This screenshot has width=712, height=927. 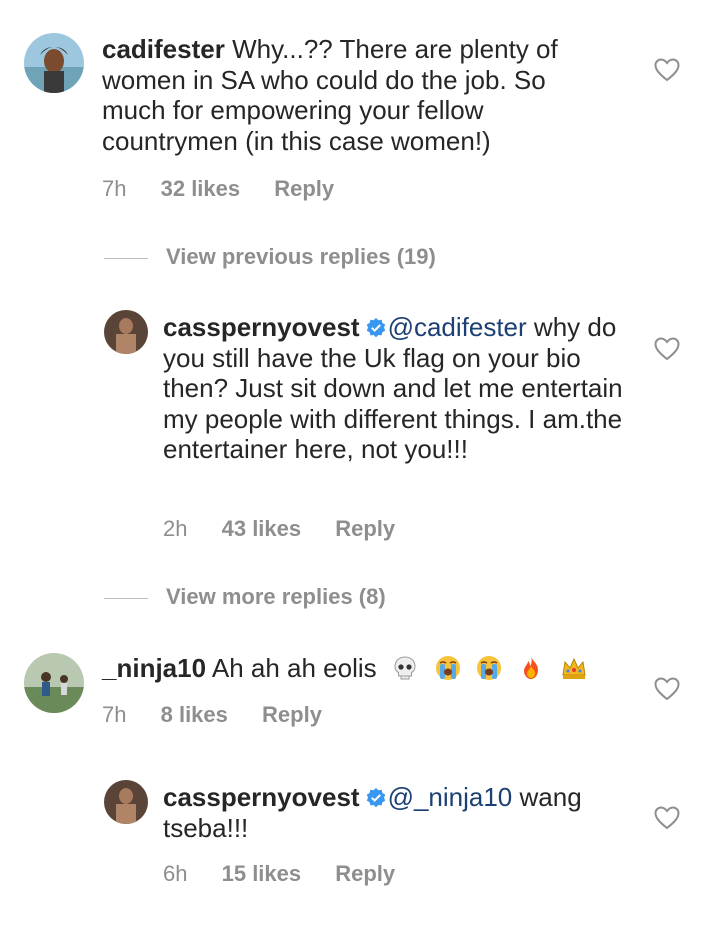 What do you see at coordinates (163, 49) in the screenshot?
I see `username: cadifester` at bounding box center [163, 49].